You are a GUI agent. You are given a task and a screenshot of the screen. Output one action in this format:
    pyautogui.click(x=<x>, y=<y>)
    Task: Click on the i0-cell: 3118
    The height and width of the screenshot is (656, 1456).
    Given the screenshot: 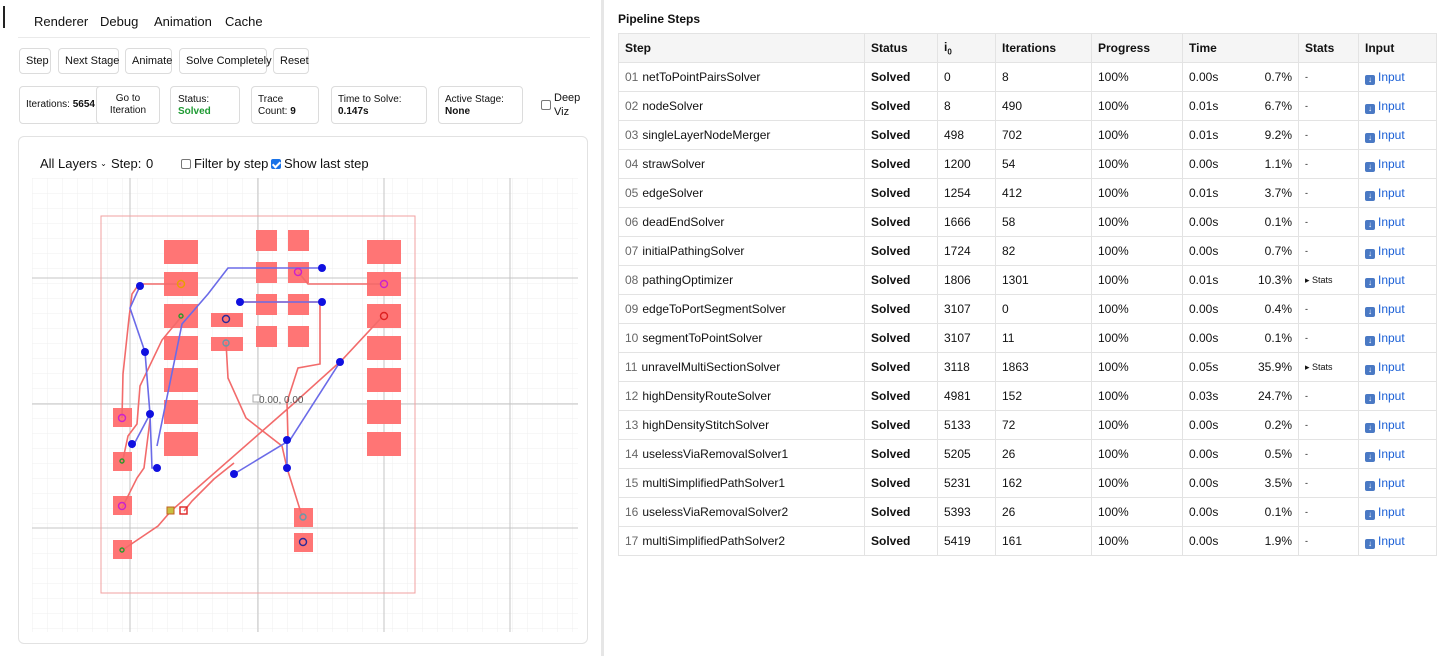 What is the action you would take?
    pyautogui.click(x=966, y=367)
    